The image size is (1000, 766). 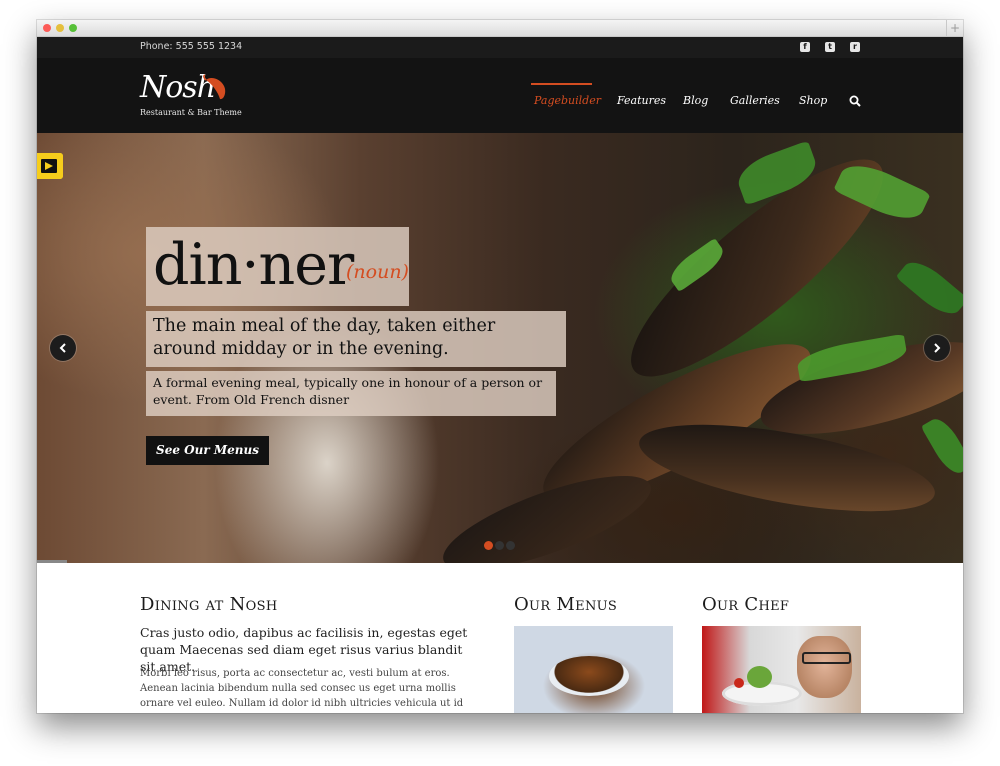 I want to click on slider-next-button, so click(x=937, y=348).